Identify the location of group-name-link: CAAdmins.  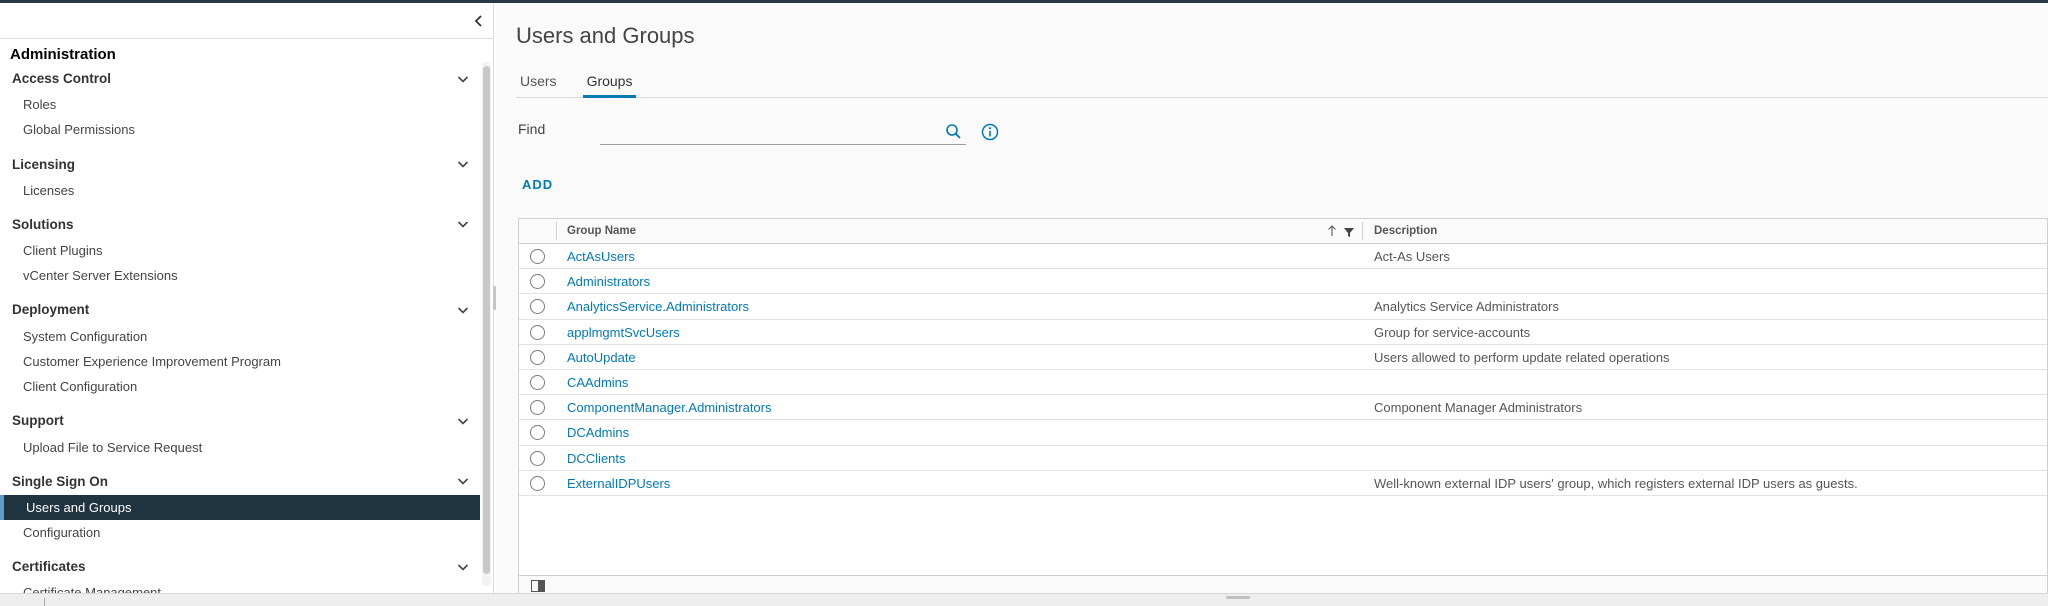
(597, 382).